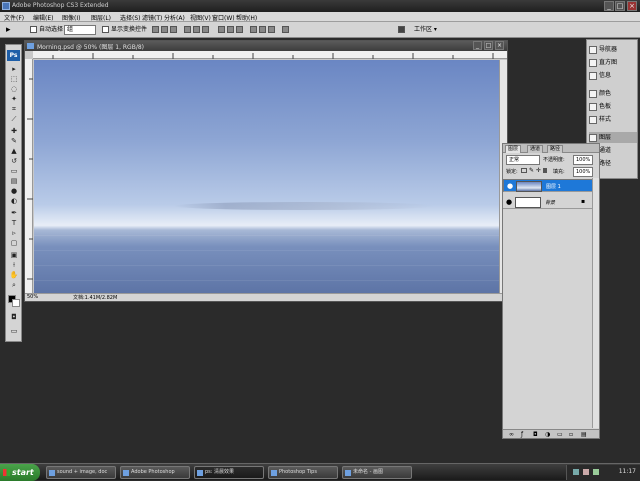 Image resolution: width=640 pixels, height=481 pixels. I want to click on clock: 11:17, so click(627, 471).